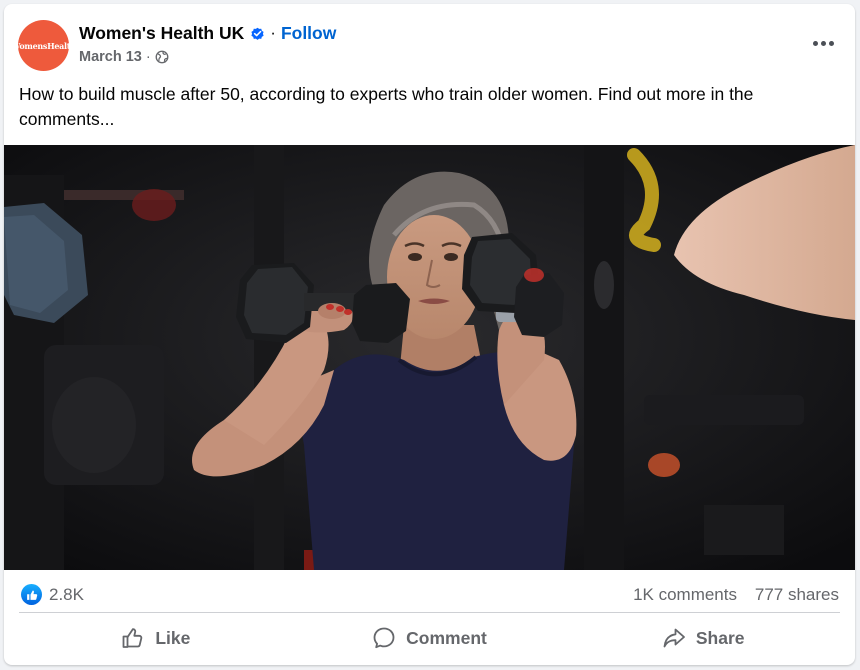 The width and height of the screenshot is (860, 670). I want to click on post-actions: Like Comment Share, so click(429, 638).